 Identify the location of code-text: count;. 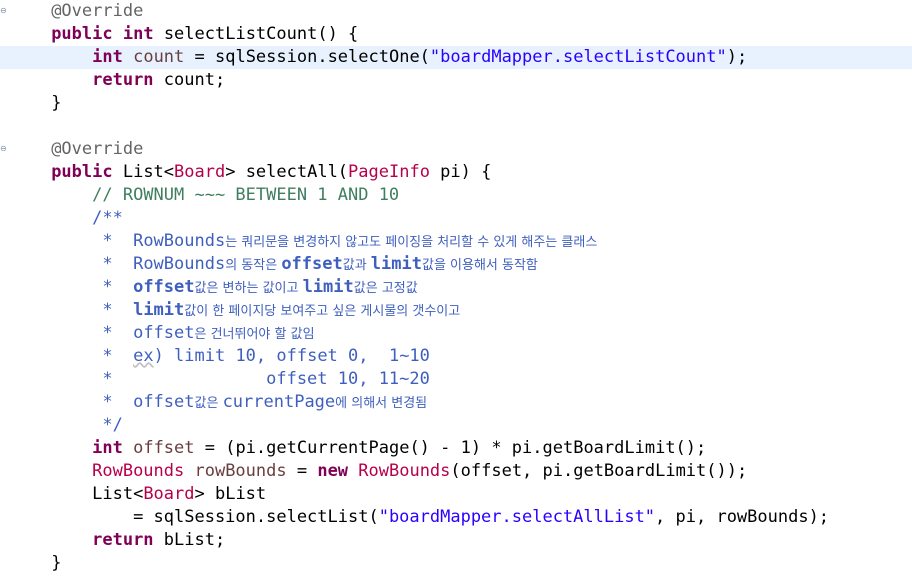
(189, 80).